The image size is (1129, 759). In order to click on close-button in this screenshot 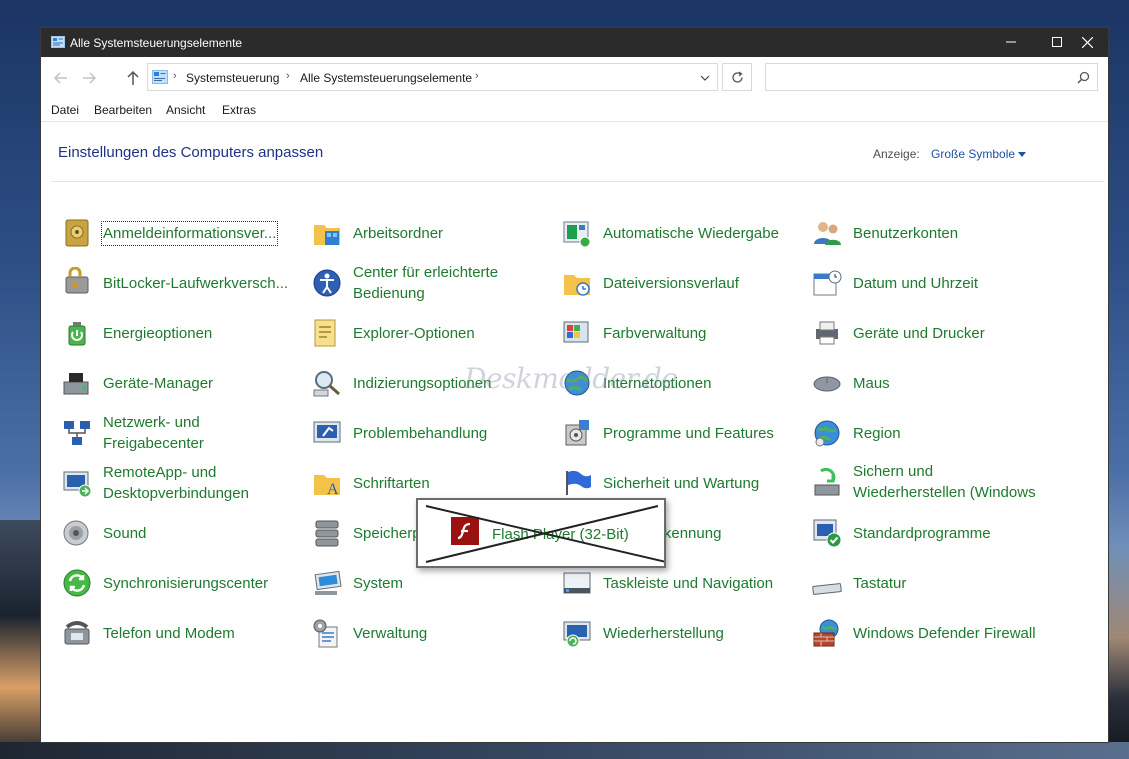, I will do `click(1087, 42)`.